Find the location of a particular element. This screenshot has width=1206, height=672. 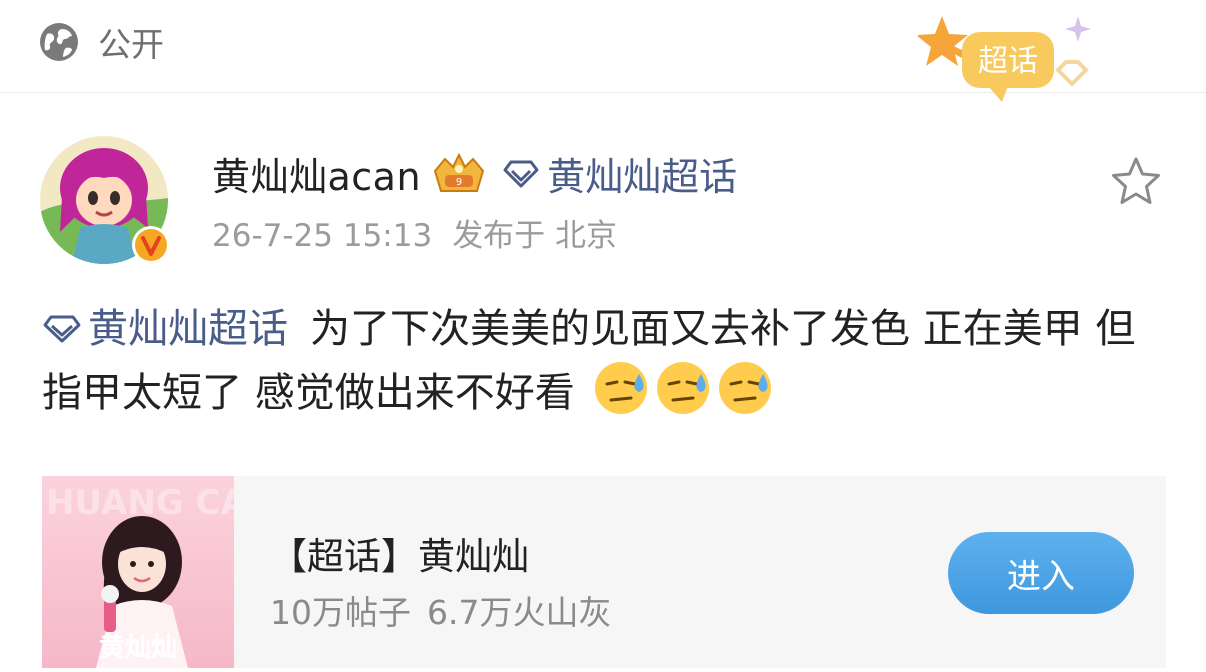

crown-icon: 9 is located at coordinates (459, 173).